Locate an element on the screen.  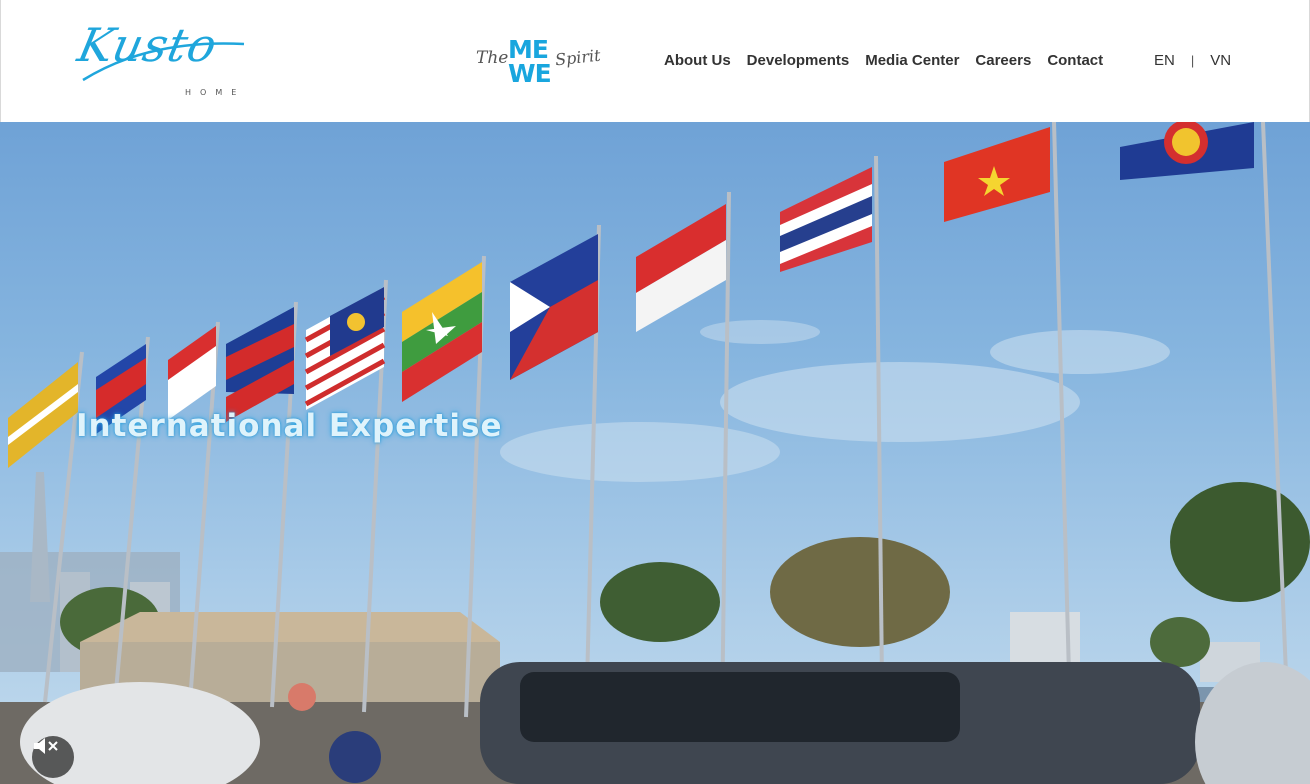
mute-toggle-button is located at coordinates (53, 757).